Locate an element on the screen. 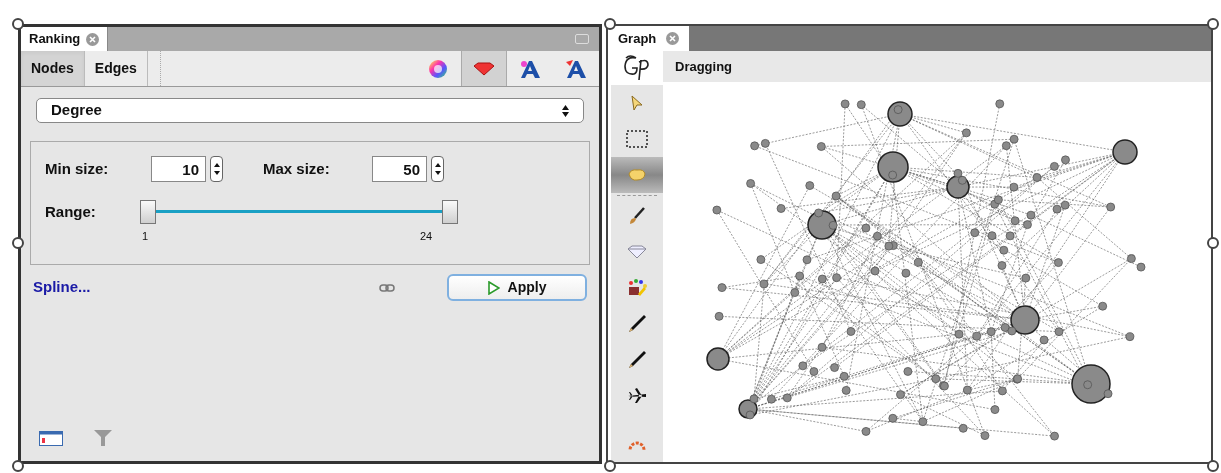  range-min-label: 1 is located at coordinates (145, 236).